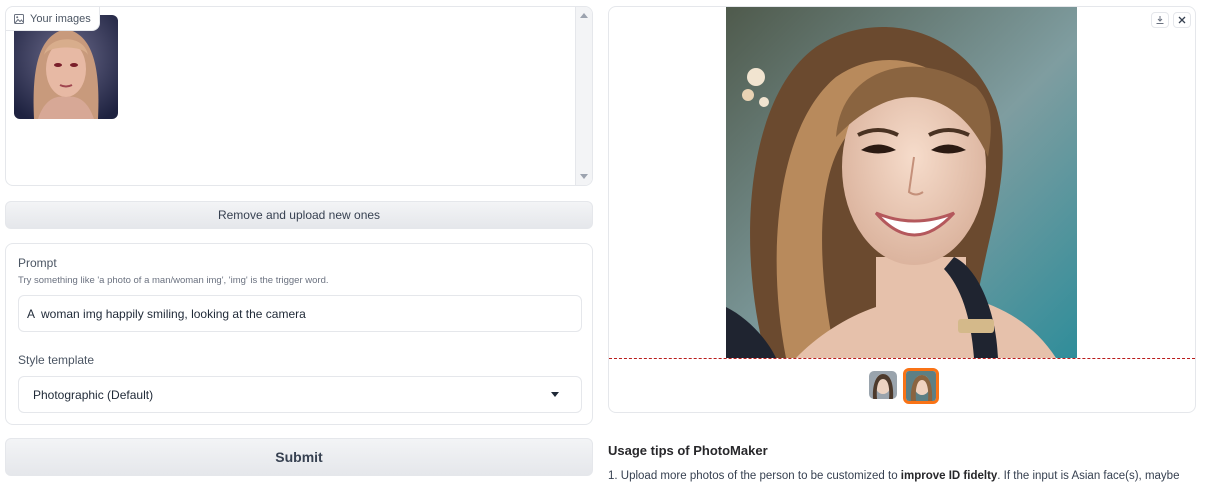 Image resolution: width=1206 pixels, height=483 pixels. I want to click on output-thumbnail, so click(883, 385).